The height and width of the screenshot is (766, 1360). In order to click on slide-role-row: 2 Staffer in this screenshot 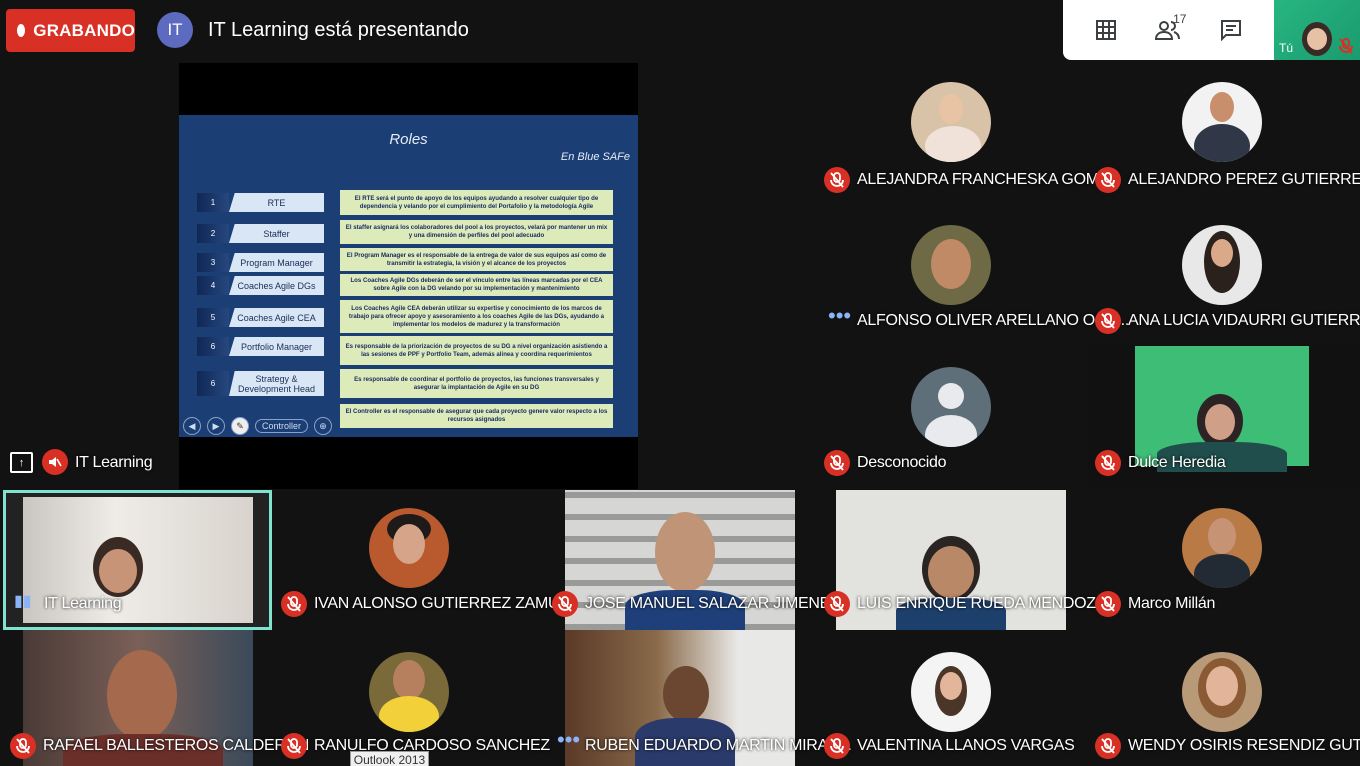, I will do `click(260, 233)`.